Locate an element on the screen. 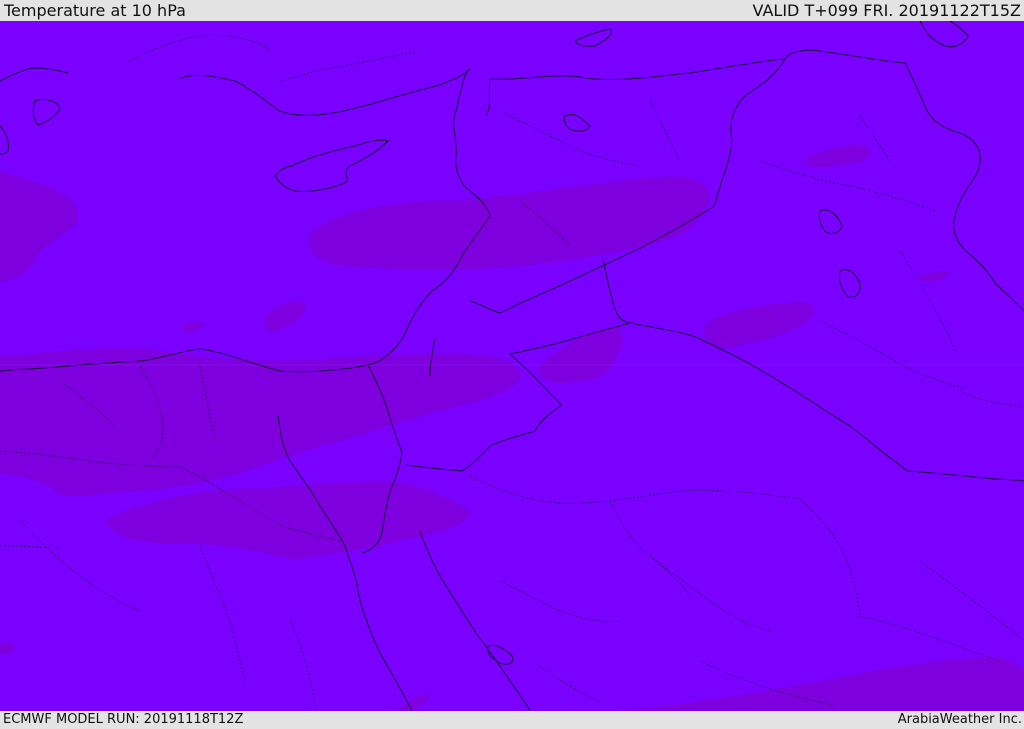 This screenshot has height=729, width=1024. model-run-label: ECMWF MODEL RUN: 20191118T12Z is located at coordinates (123, 719).